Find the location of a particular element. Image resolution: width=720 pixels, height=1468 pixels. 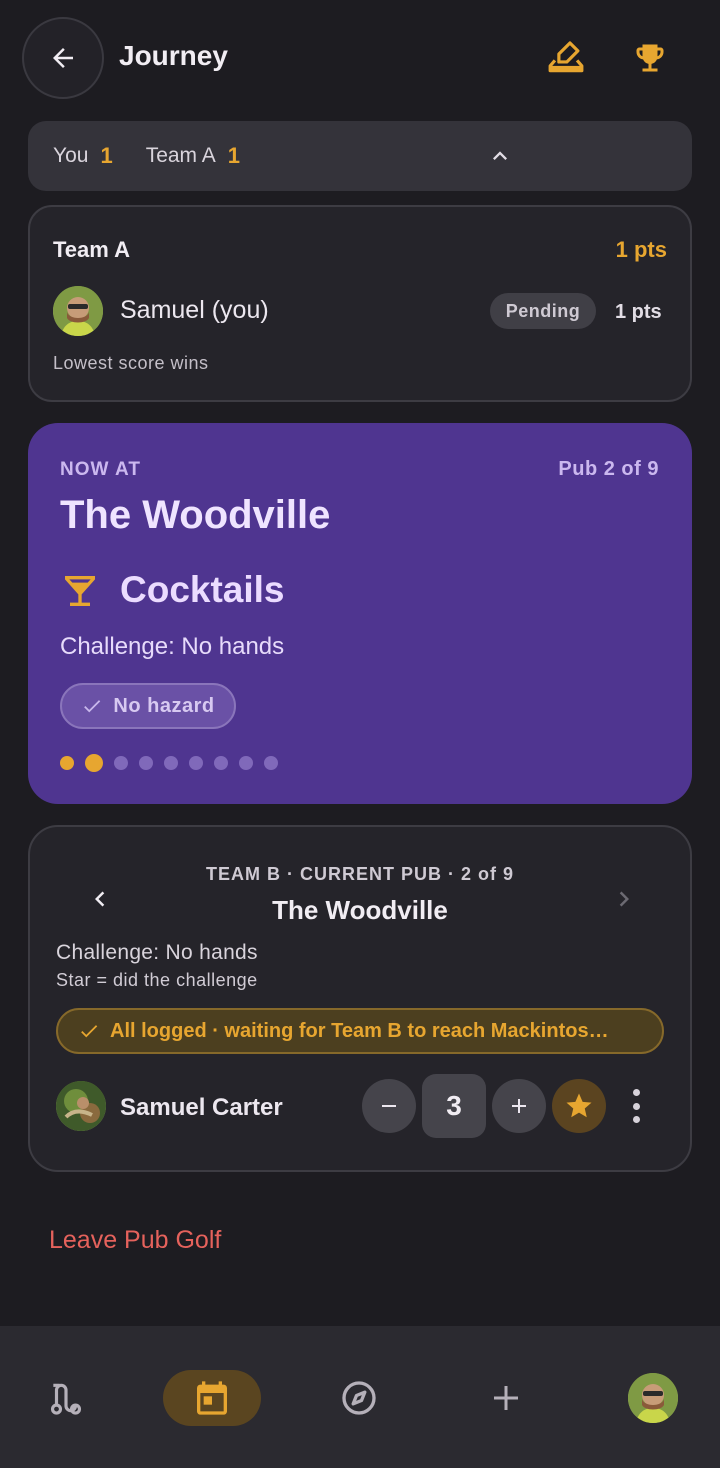

pub-name: The Woodville is located at coordinates (195, 515).